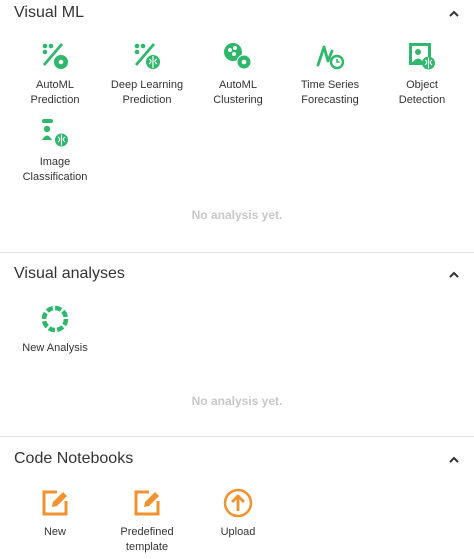  Describe the element at coordinates (238, 532) in the screenshot. I see `tile-label: Upload` at that location.